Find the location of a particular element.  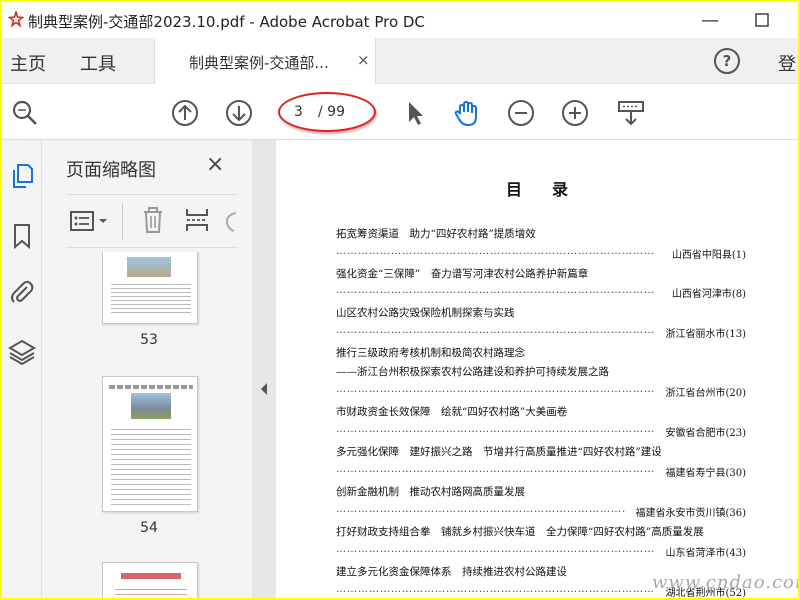

main-toolbar: 3 / 99 is located at coordinates (400, 112).